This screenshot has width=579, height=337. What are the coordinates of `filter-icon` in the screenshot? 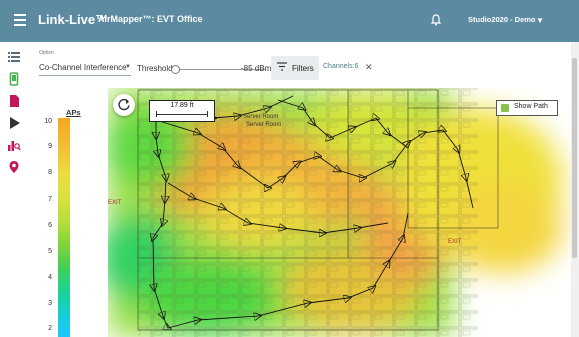 It's located at (282, 66).